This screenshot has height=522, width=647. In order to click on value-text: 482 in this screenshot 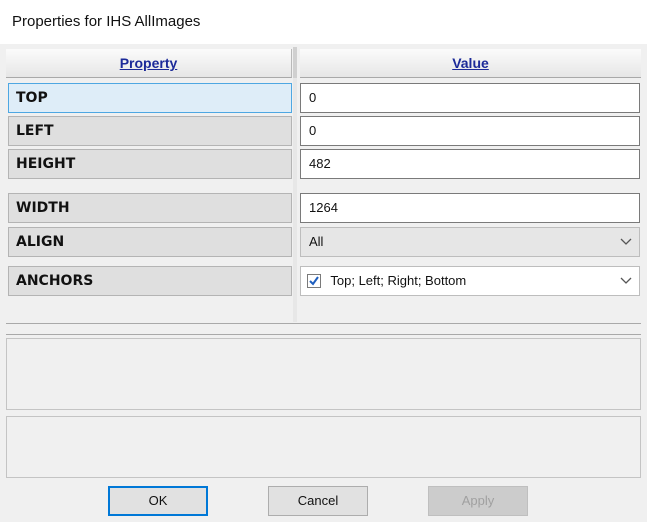, I will do `click(320, 163)`.